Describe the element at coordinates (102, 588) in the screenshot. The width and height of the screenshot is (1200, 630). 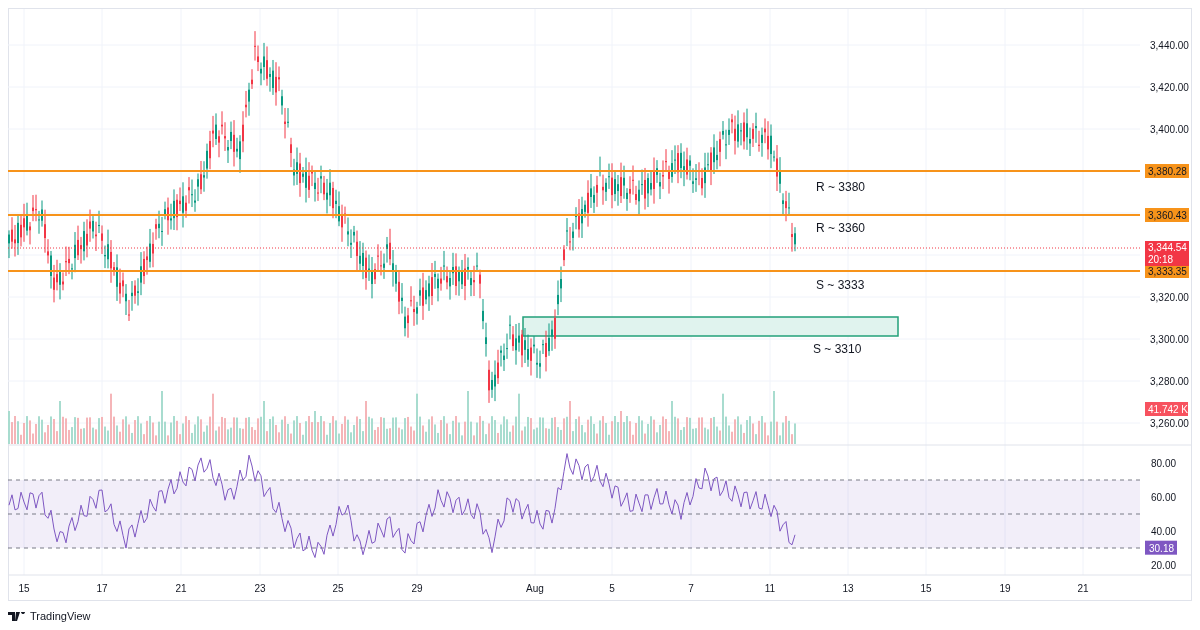
I see `time-axis-label: 17` at that location.